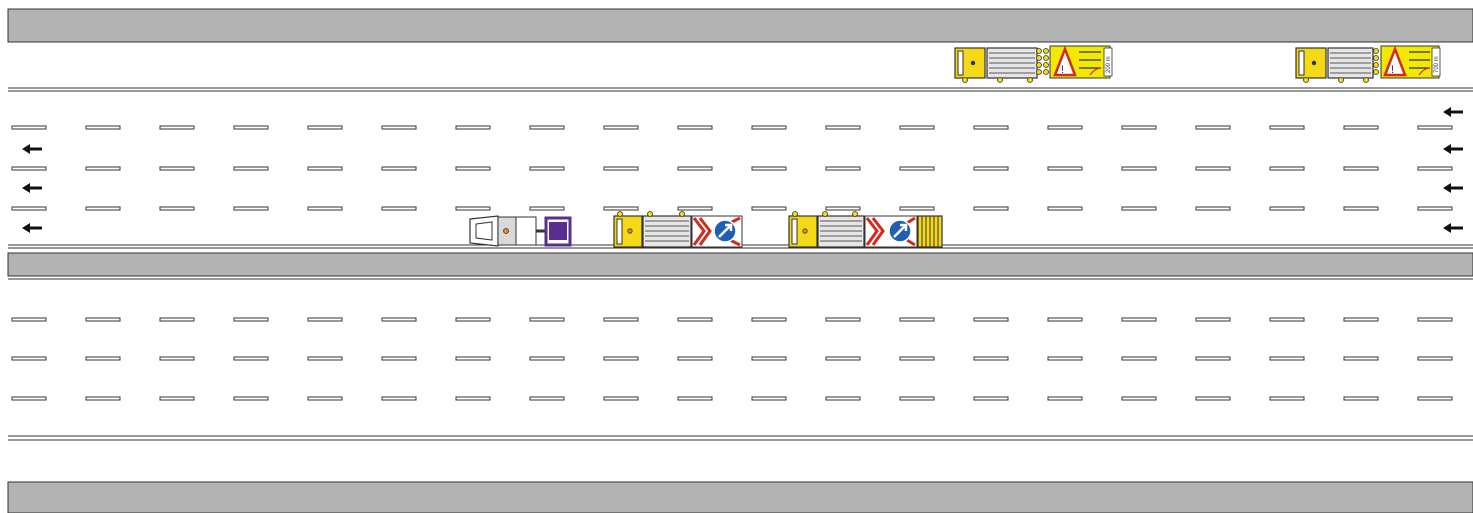  I want to click on works-vehicle-with-crash-cushion, so click(520, 231).